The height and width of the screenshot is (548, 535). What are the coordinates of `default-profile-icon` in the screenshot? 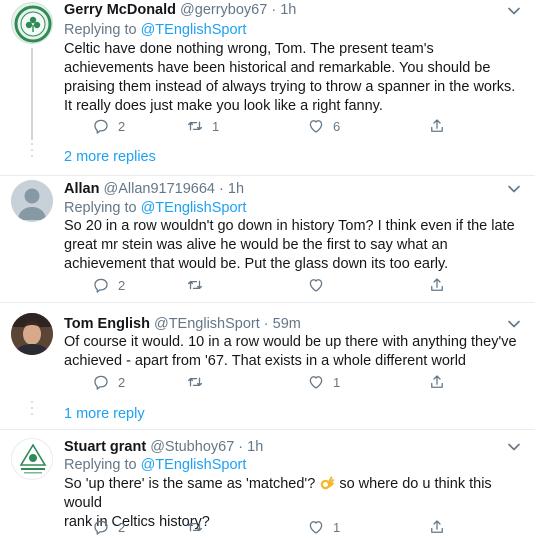 It's located at (32, 201).